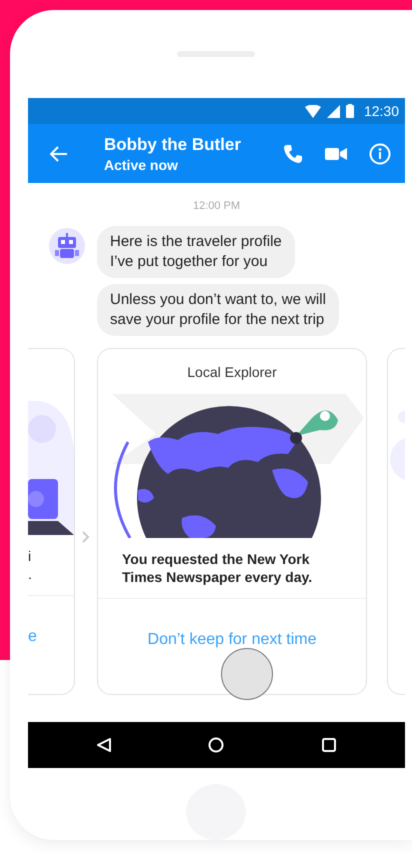 The height and width of the screenshot is (853, 412). Describe the element at coordinates (336, 153) in the screenshot. I see `video-camera-icon` at that location.